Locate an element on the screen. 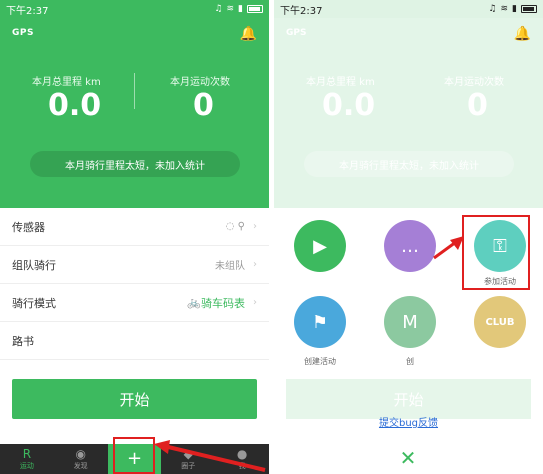 This screenshot has width=543, height=474. map-icon: M is located at coordinates (410, 322).